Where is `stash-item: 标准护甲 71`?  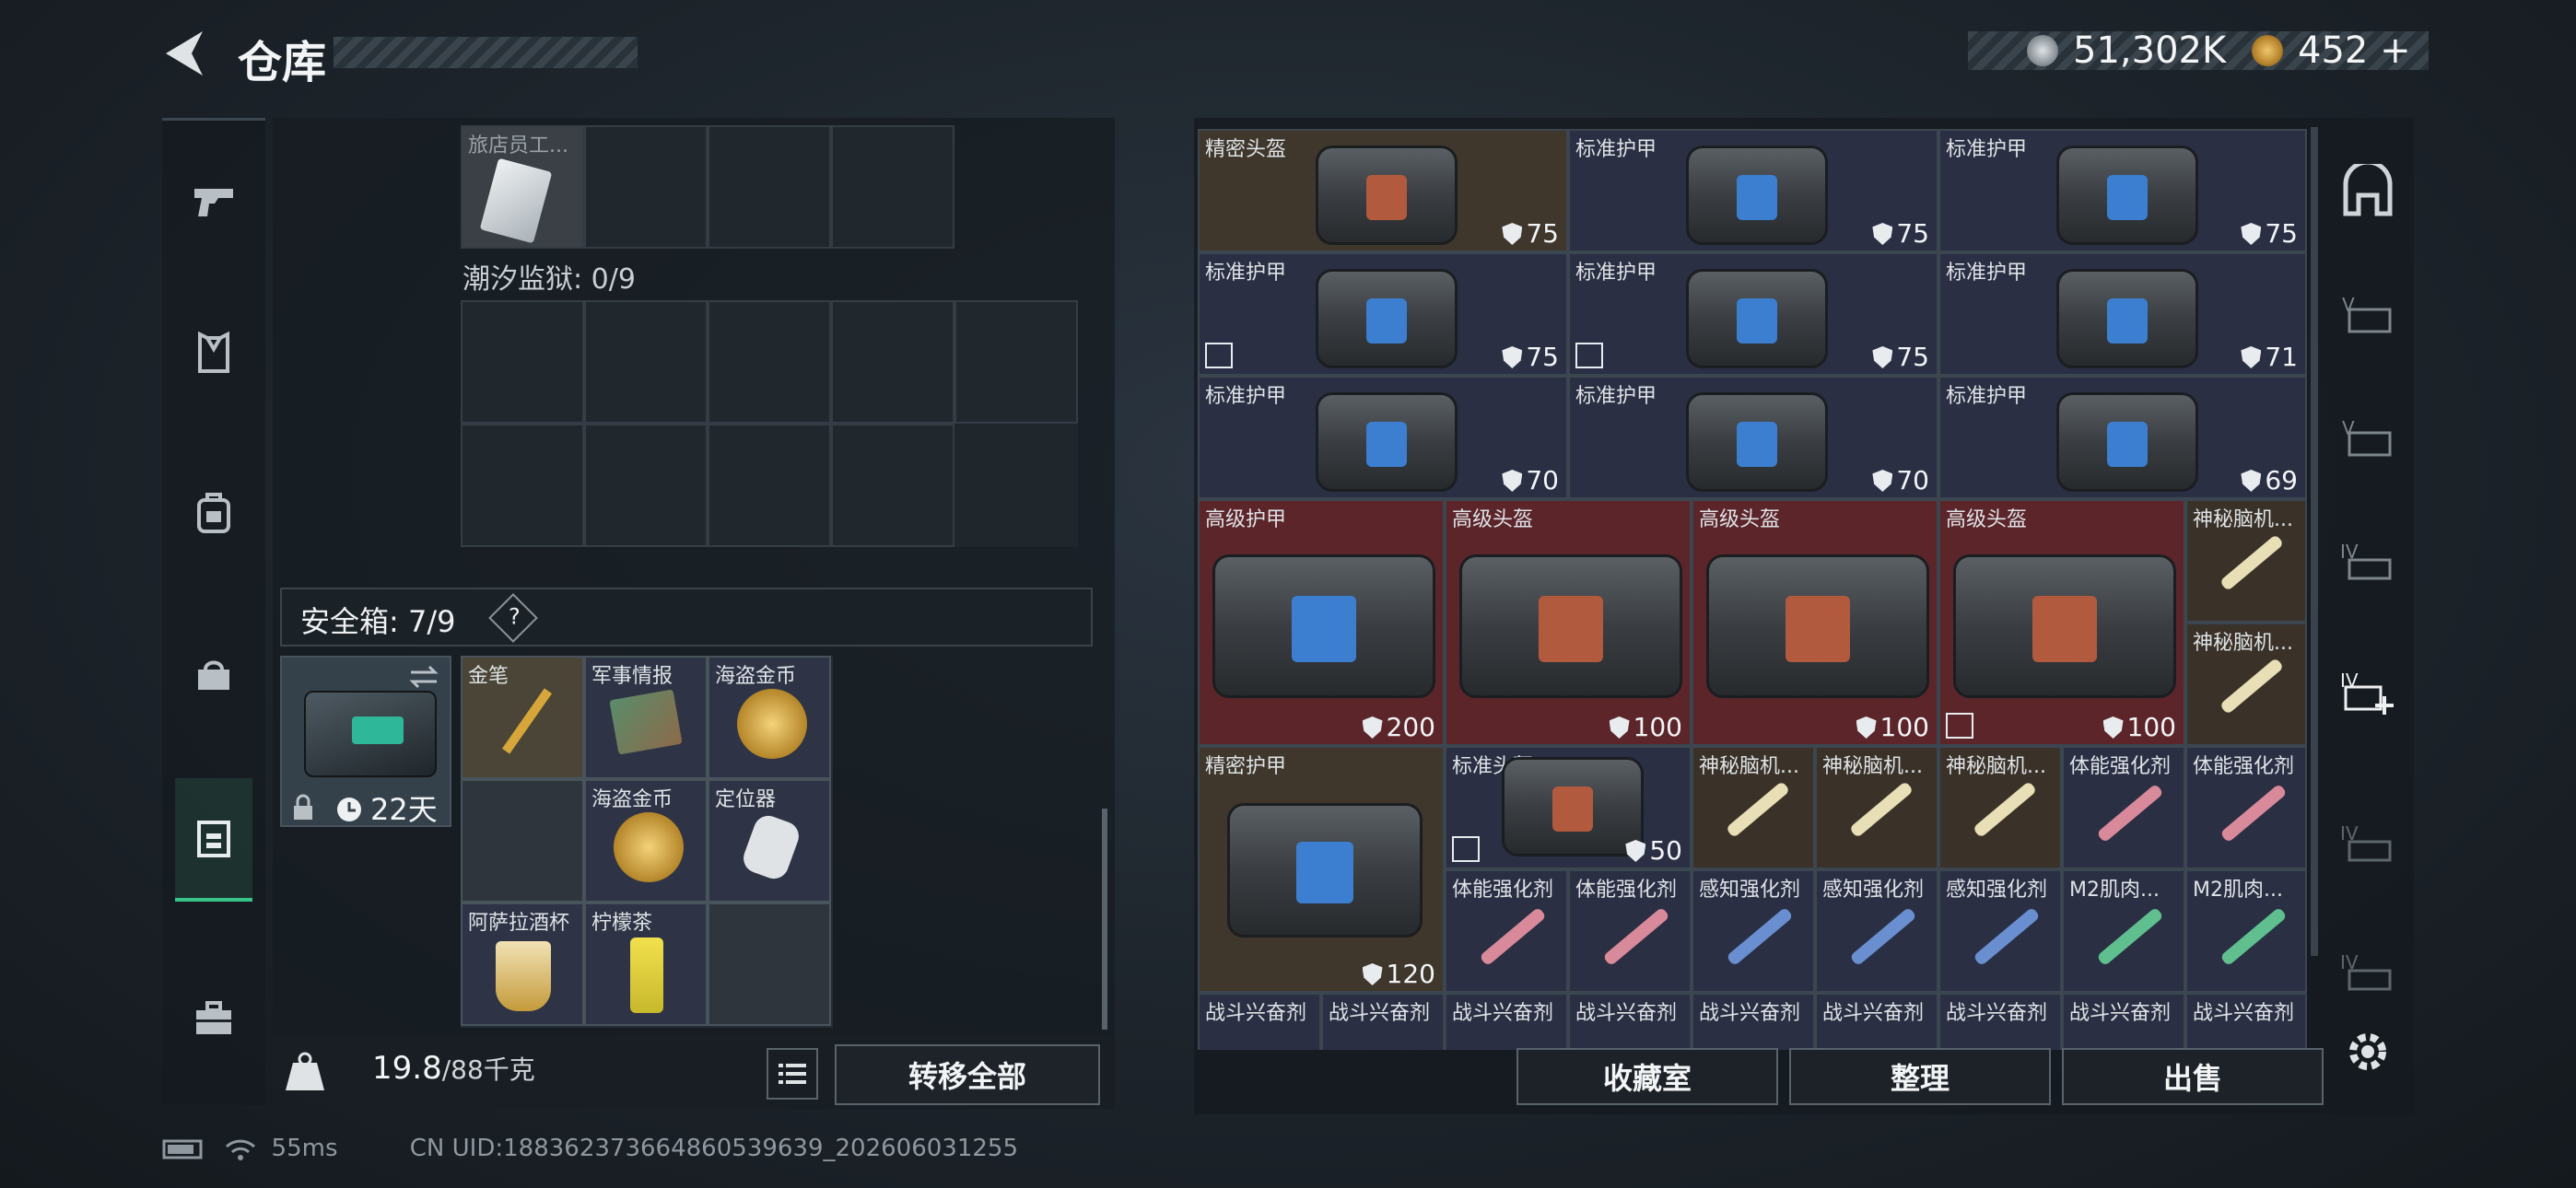
stash-item: 标准护甲 71 is located at coordinates (2122, 314).